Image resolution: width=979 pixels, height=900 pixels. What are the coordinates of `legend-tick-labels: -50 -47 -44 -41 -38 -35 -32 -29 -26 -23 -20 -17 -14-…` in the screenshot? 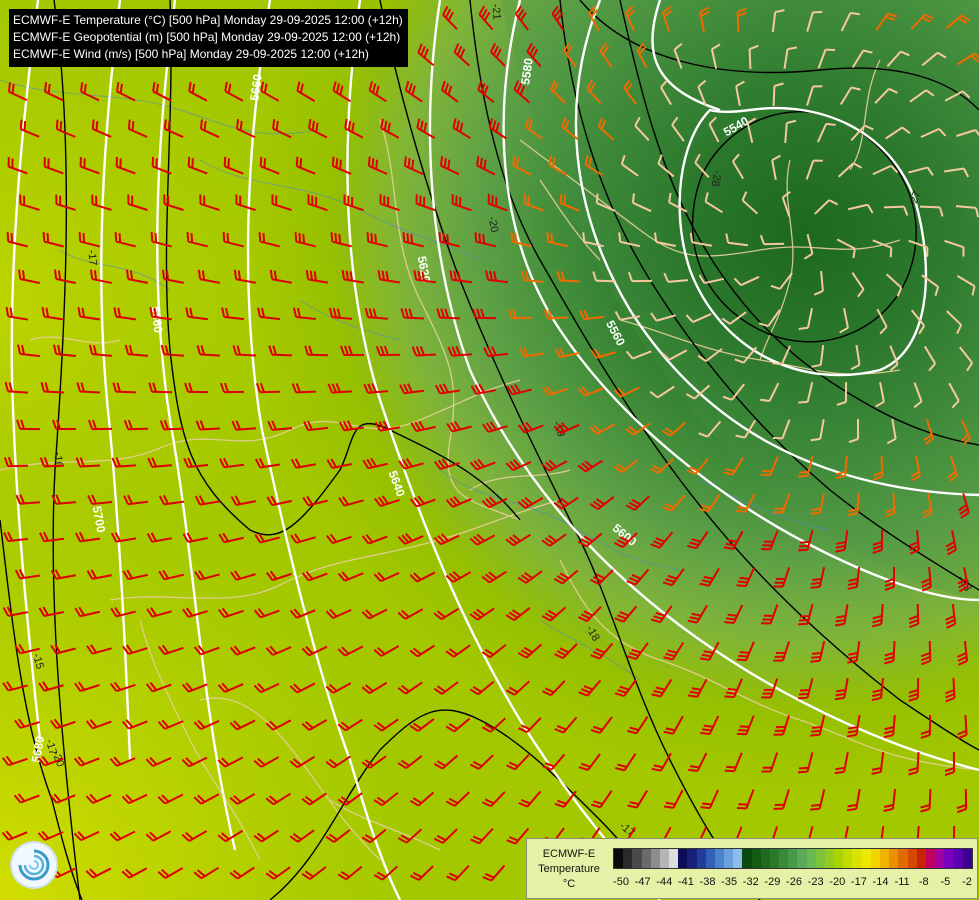 It's located at (792, 883).